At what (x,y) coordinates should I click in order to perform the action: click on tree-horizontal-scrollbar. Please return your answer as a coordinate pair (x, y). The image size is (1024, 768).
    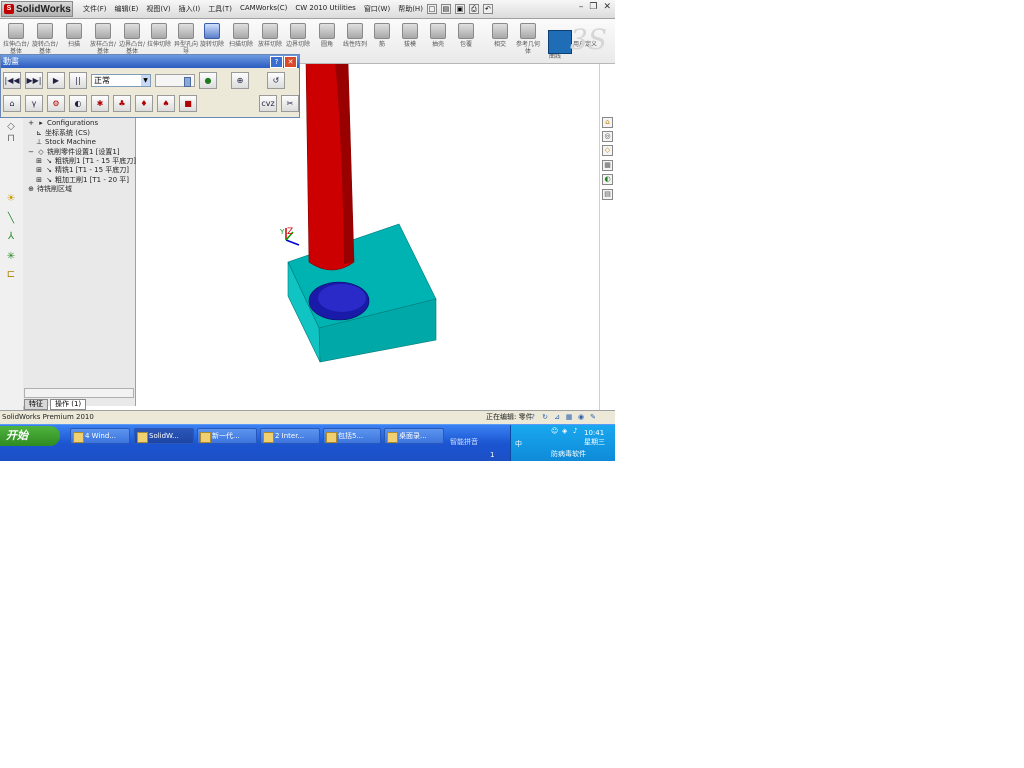
    Looking at the image, I should click on (79, 393).